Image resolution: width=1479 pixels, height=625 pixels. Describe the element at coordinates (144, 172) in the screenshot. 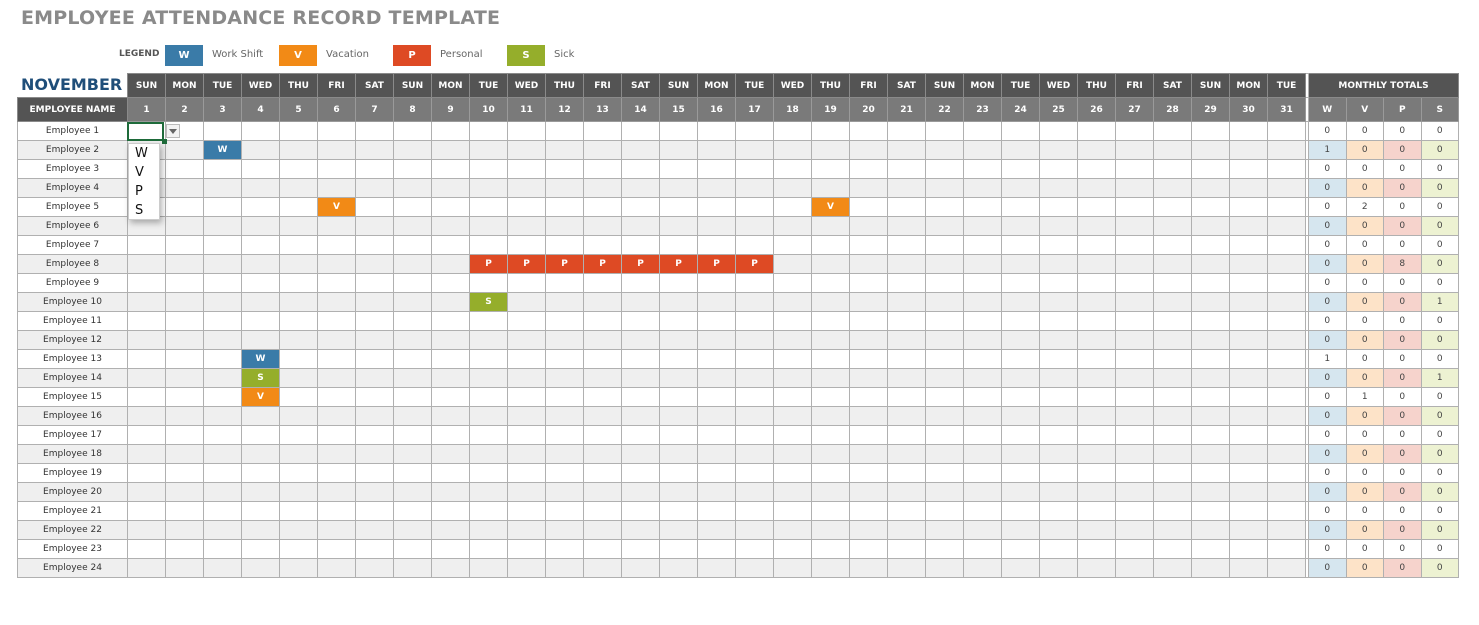

I see `dropdown-option-v: V` at that location.